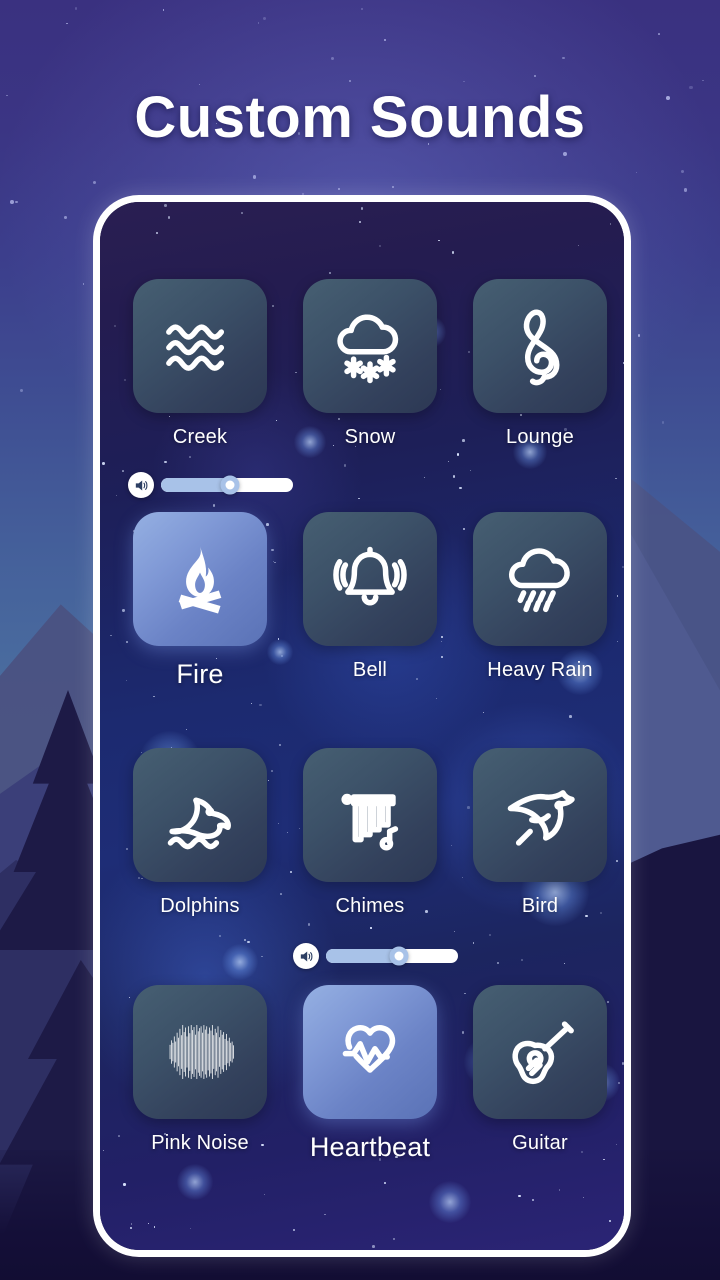  I want to click on sound-tile-label: Bell, so click(370, 670).